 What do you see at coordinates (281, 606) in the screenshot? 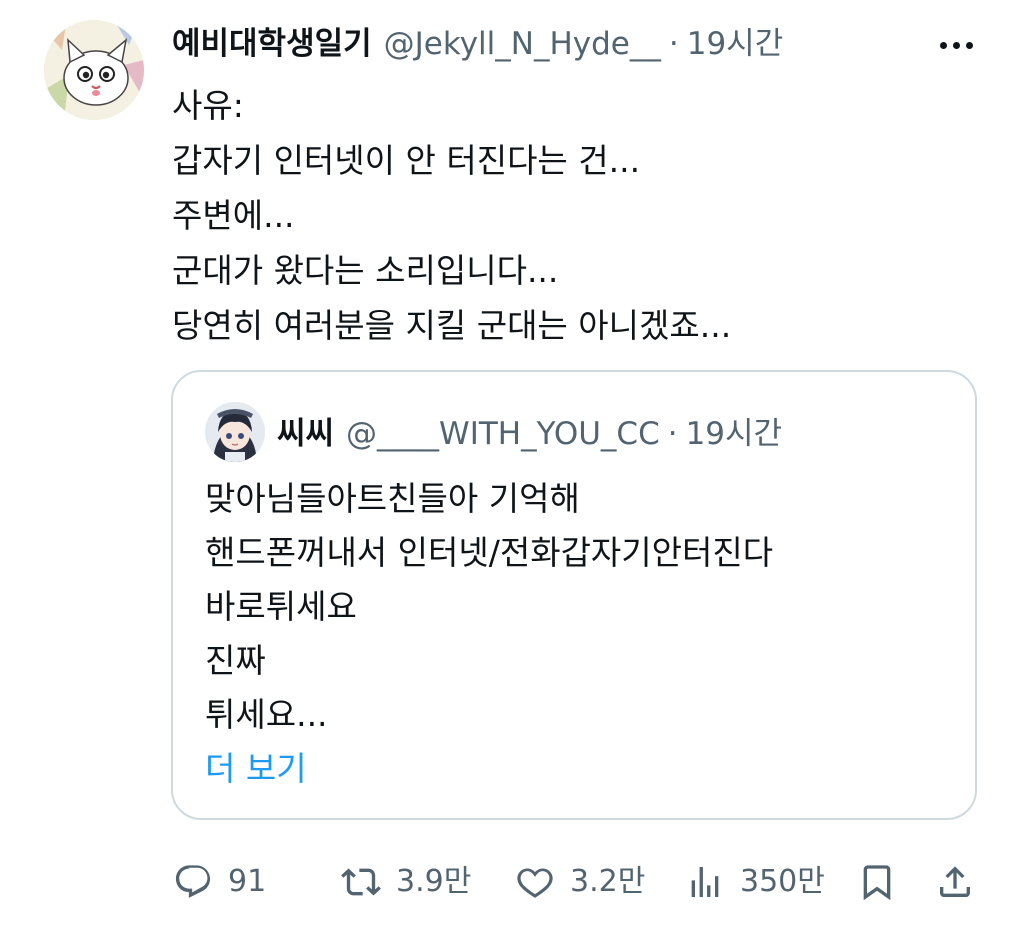
I see `quoted-text-line: 바로튀세요` at bounding box center [281, 606].